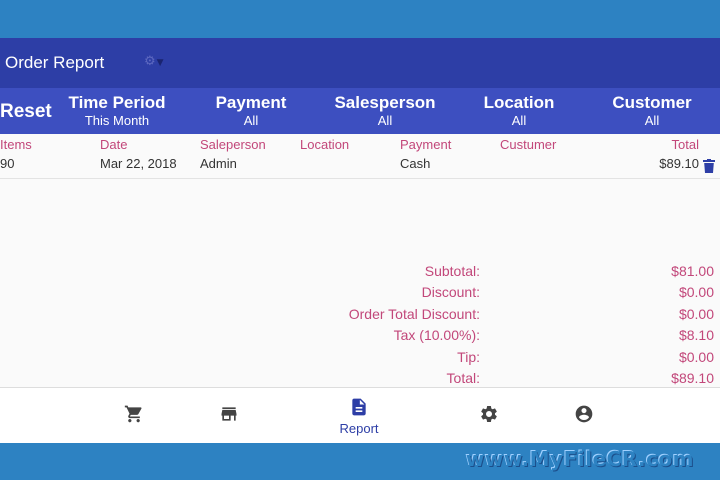 This screenshot has height=480, width=720. I want to click on gear-icon, so click(489, 413).